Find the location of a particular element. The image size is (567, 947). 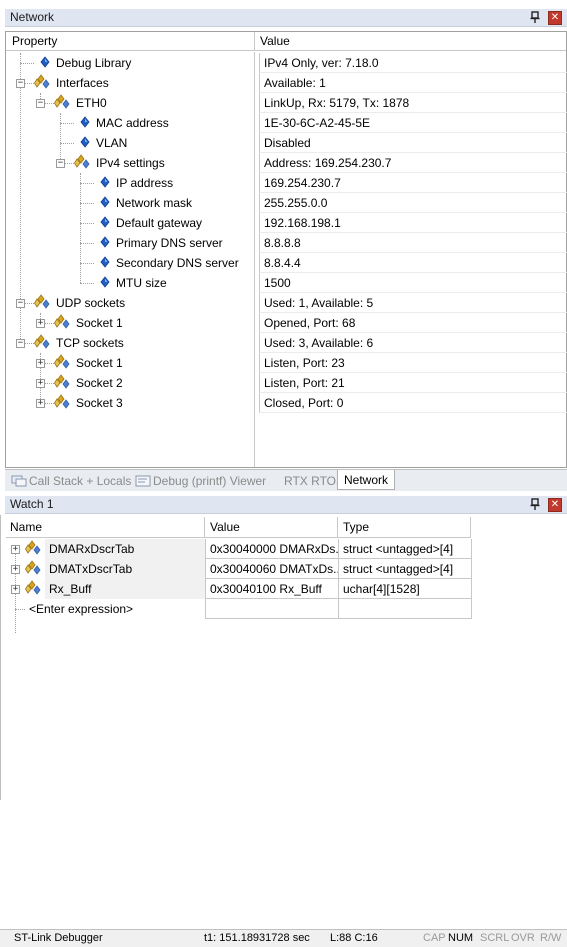

property-label: Debug Library is located at coordinates (93, 63).